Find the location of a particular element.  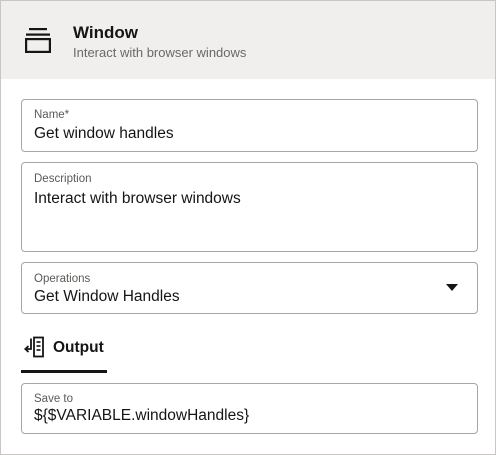

description-field-label: Description is located at coordinates (63, 179).